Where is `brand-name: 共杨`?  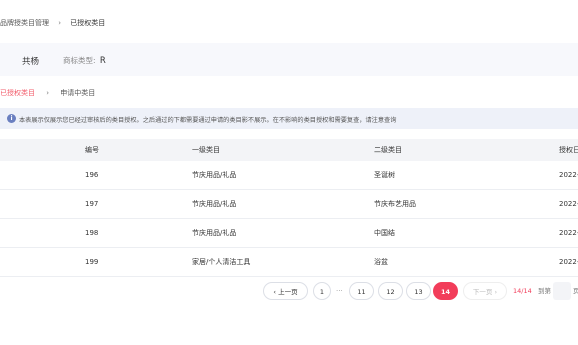 brand-name: 共杨 is located at coordinates (31, 62).